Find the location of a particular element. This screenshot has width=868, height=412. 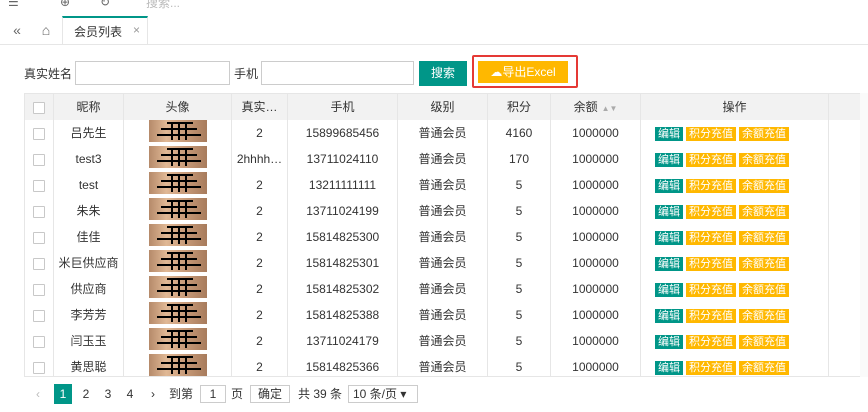

table-row: 闫玉玉 2 13711024179 普通会员 5 1000000 编辑 积分充值 余额充值 is located at coordinates (446, 341).